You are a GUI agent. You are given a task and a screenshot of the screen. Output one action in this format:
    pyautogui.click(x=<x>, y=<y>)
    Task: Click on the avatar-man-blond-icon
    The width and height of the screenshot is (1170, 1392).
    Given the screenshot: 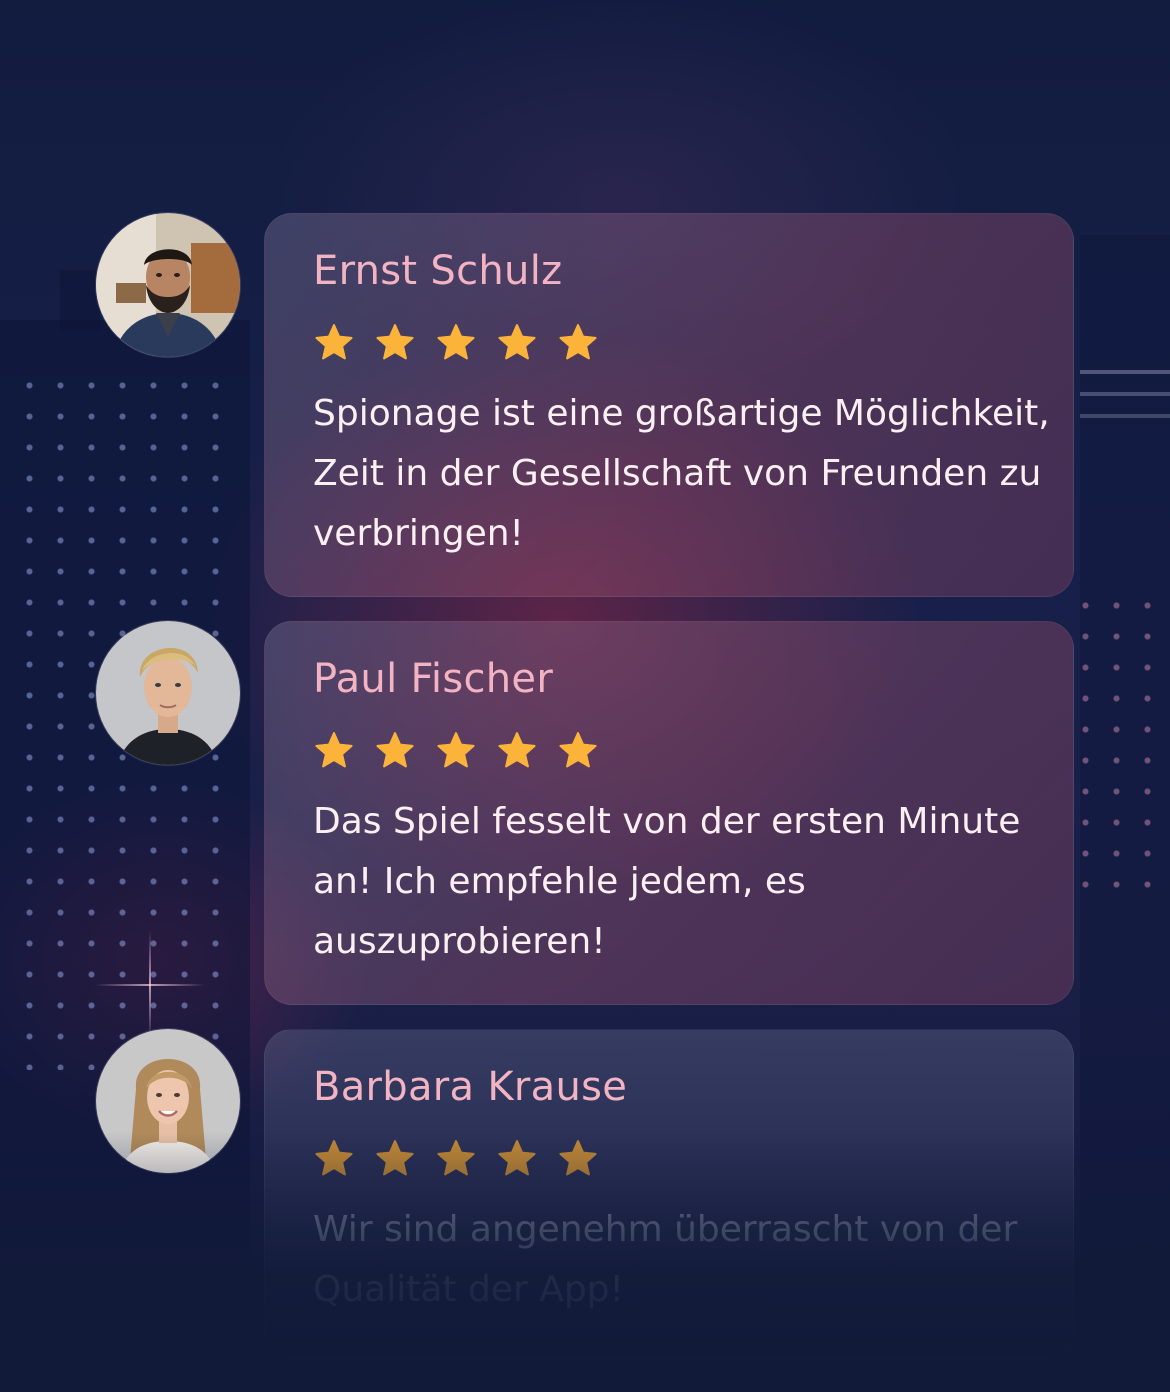 What is the action you would take?
    pyautogui.click(x=168, y=693)
    